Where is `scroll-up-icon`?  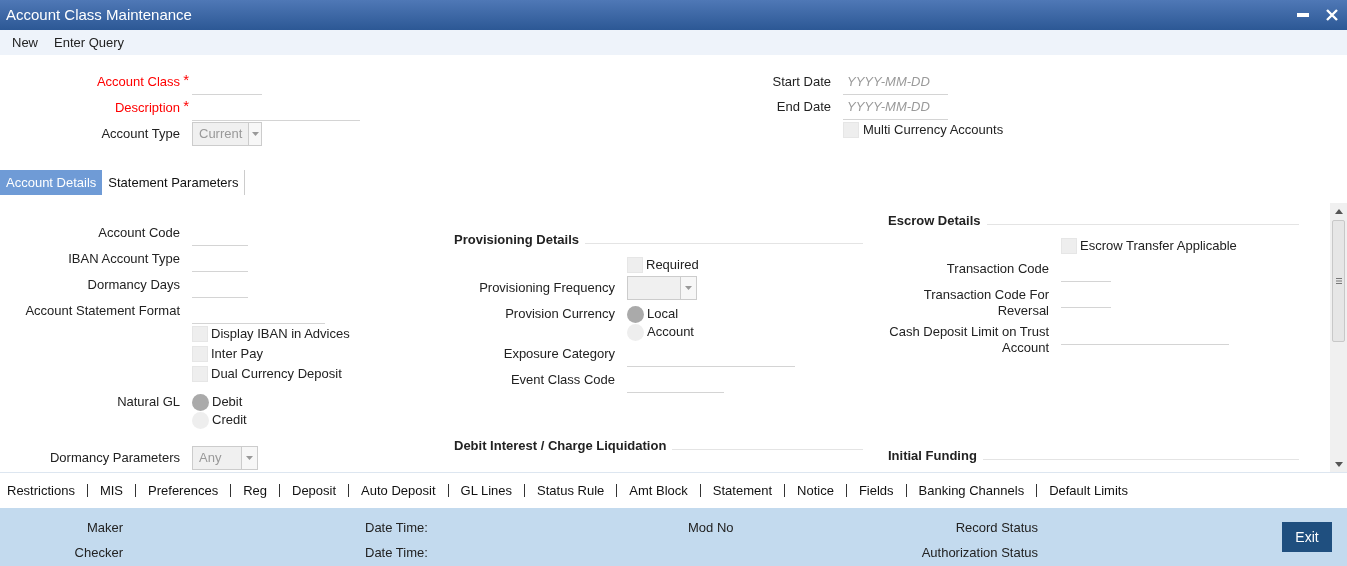
scroll-up-icon is located at coordinates (1338, 211).